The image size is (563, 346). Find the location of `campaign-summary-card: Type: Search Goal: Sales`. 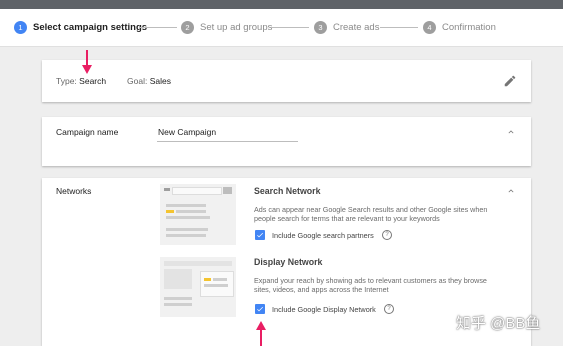

campaign-summary-card: Type: Search Goal: Sales is located at coordinates (286, 81).